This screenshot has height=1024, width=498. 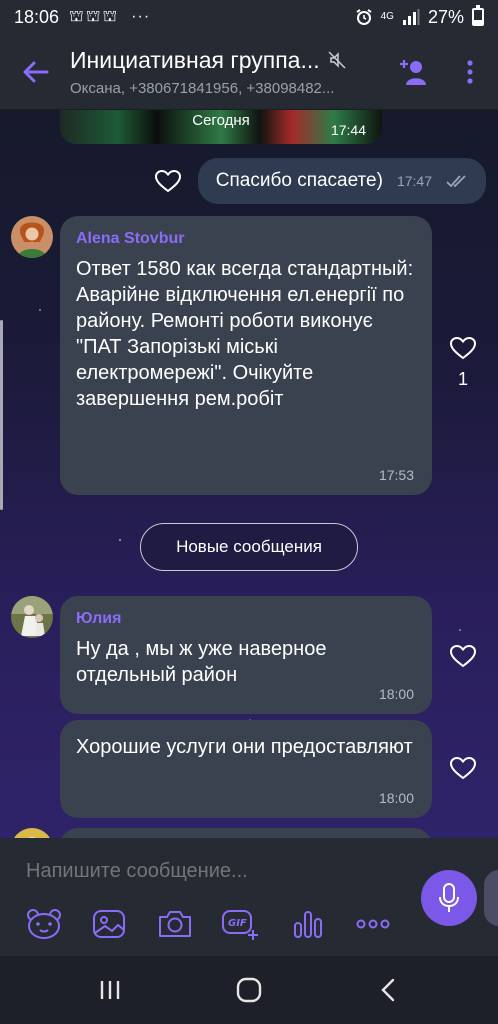 I want to click on outgoing-message-row: Спасибо спасаете) 17:47, so click(x=320, y=181).